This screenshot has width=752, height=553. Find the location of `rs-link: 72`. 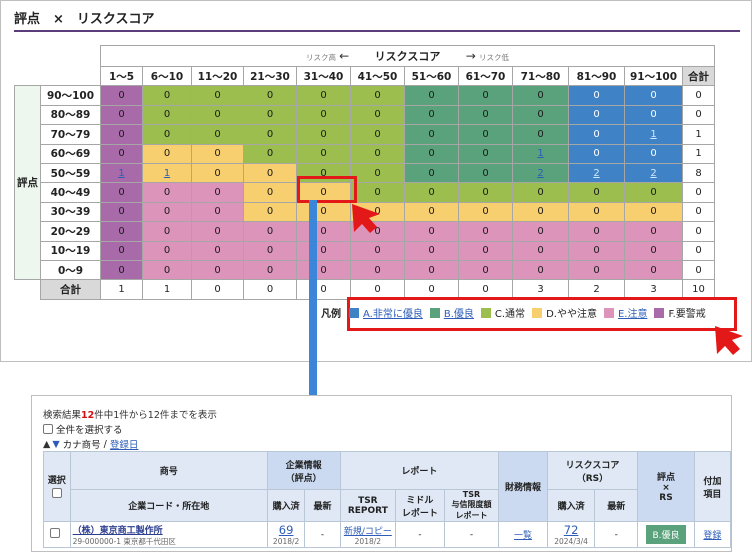

rs-link: 72 is located at coordinates (571, 530).